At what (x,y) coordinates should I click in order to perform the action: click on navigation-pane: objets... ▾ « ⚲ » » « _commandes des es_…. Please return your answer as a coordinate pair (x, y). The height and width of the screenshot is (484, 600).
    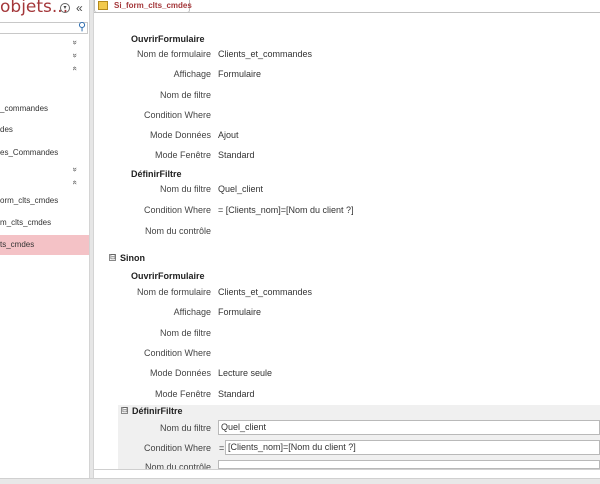
    Looking at the image, I should click on (44, 242).